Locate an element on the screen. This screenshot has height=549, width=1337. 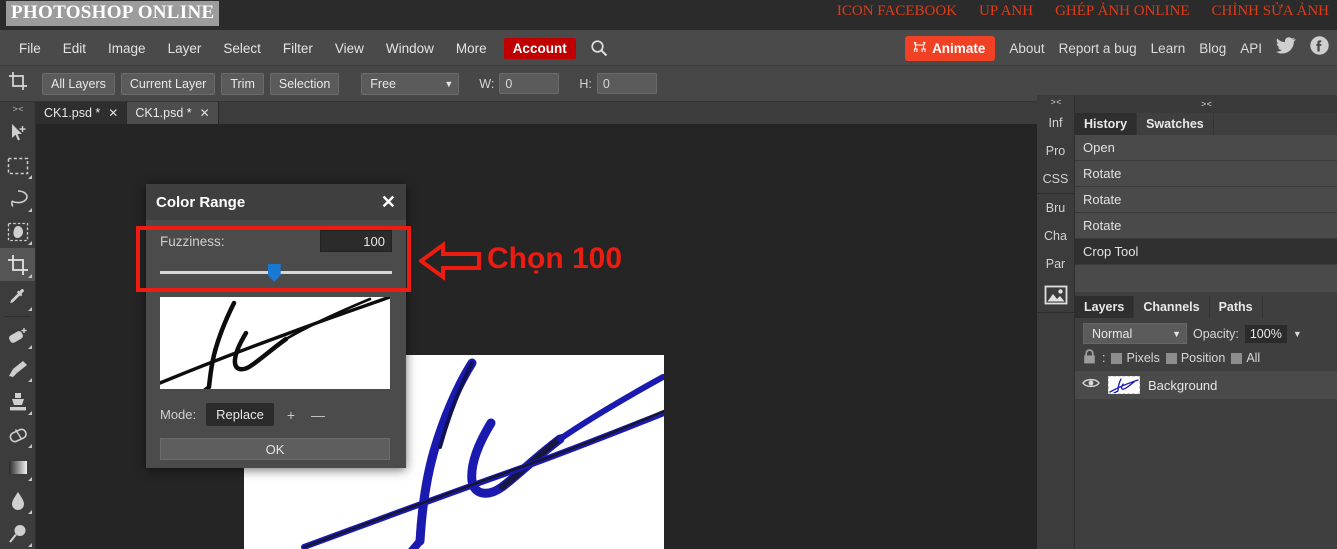
all-layers-button: All Layers is located at coordinates (78, 83).